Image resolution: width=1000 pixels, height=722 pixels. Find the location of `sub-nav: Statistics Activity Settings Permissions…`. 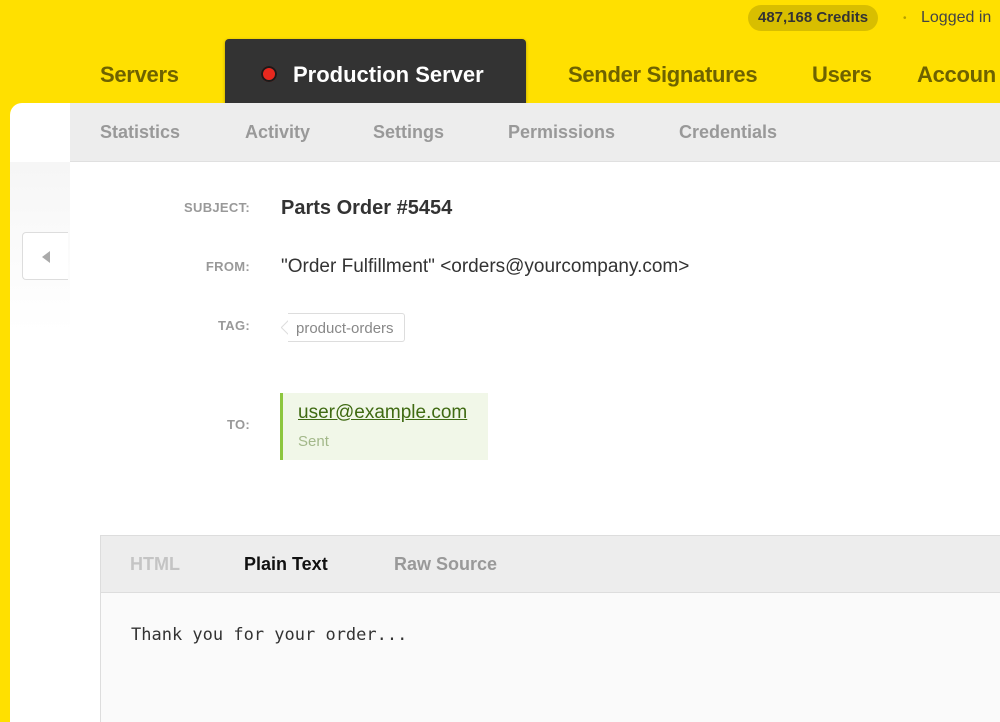

sub-nav: Statistics Activity Settings Permissions… is located at coordinates (535, 132).